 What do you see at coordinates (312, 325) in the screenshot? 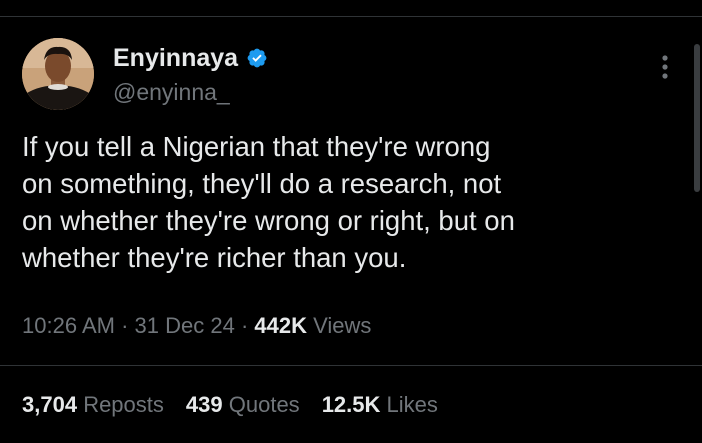
I see `views-stat: 442K Views` at bounding box center [312, 325].